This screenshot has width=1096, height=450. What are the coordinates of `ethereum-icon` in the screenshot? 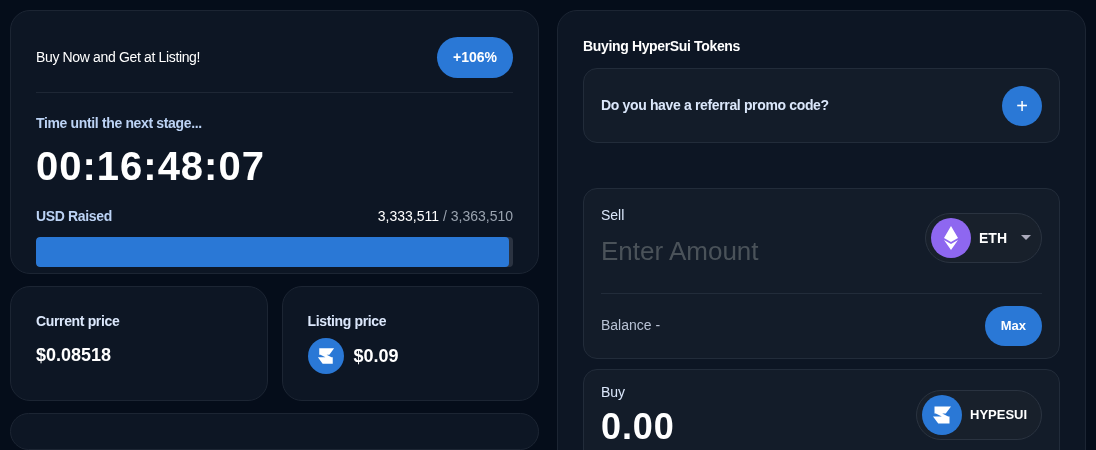 It's located at (951, 238).